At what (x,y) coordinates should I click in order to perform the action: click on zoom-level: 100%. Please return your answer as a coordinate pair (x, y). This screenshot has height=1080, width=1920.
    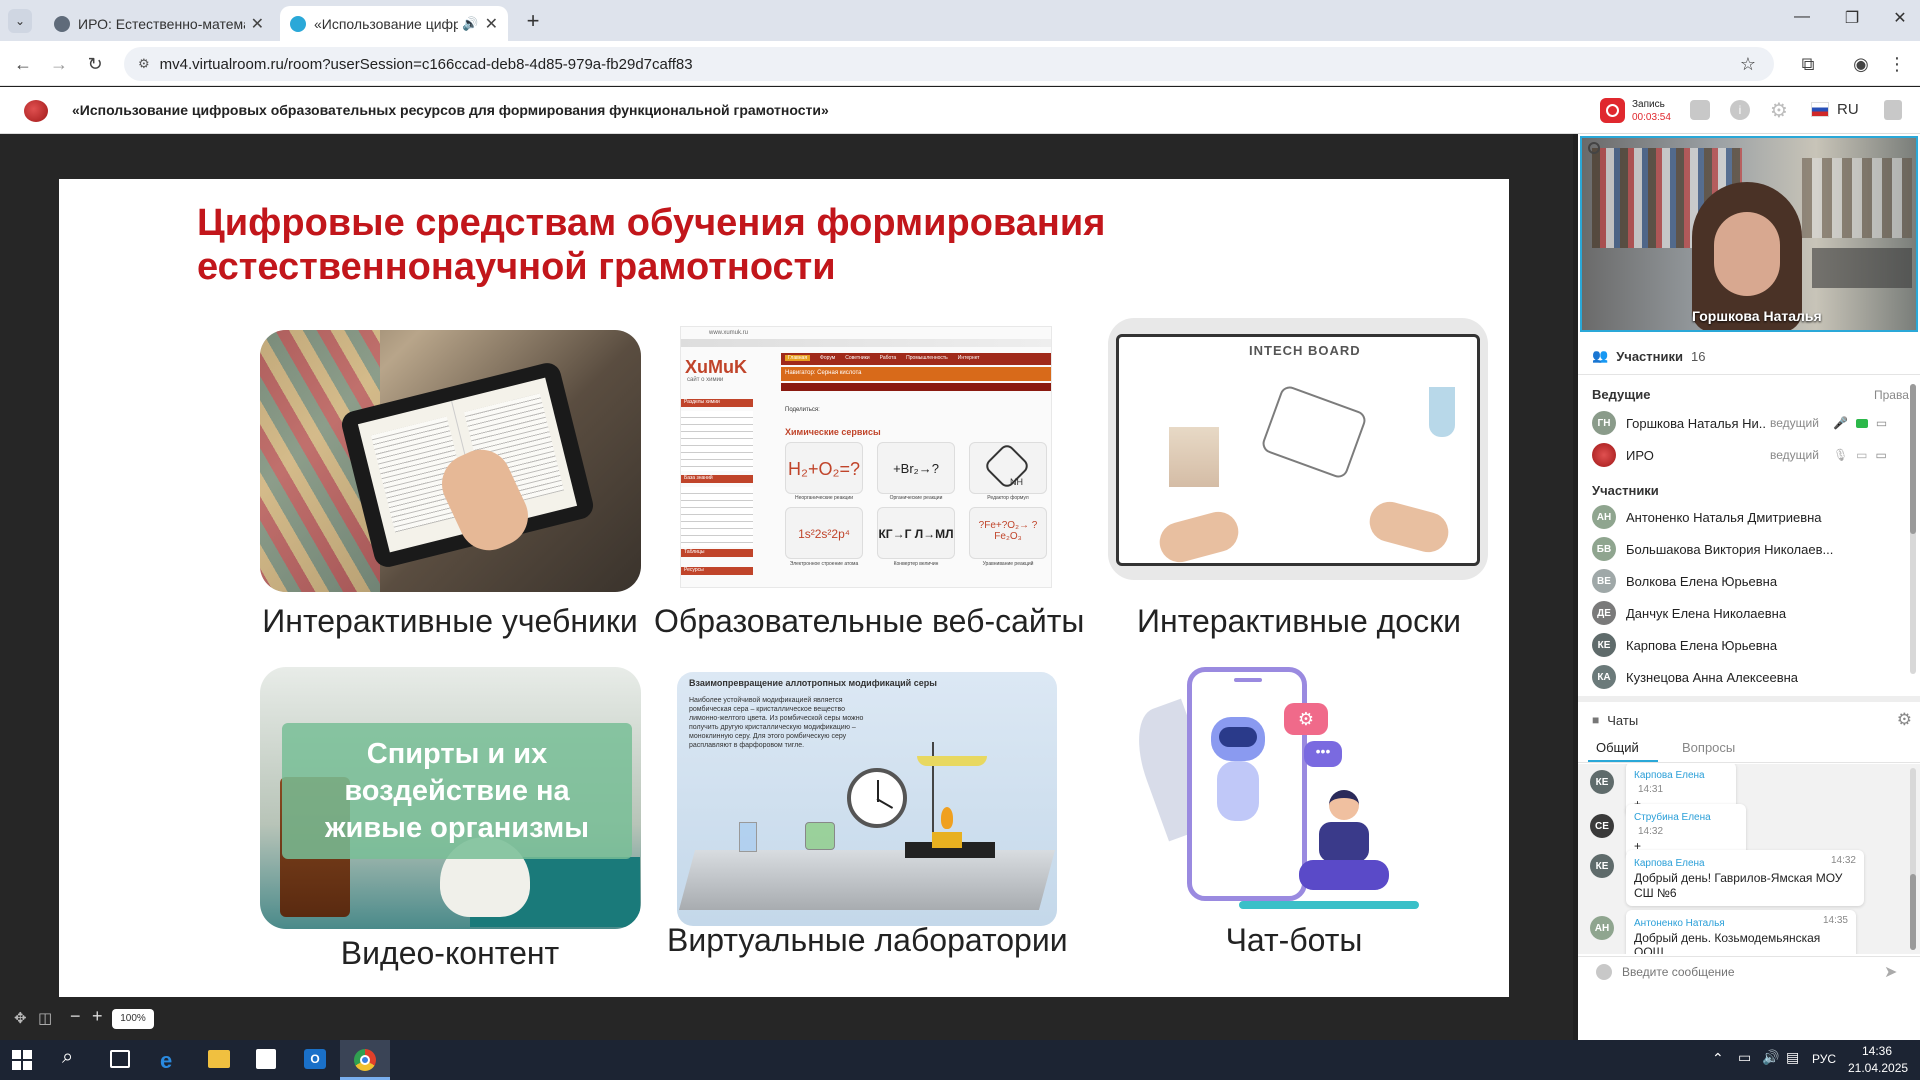
    Looking at the image, I should click on (133, 1019).